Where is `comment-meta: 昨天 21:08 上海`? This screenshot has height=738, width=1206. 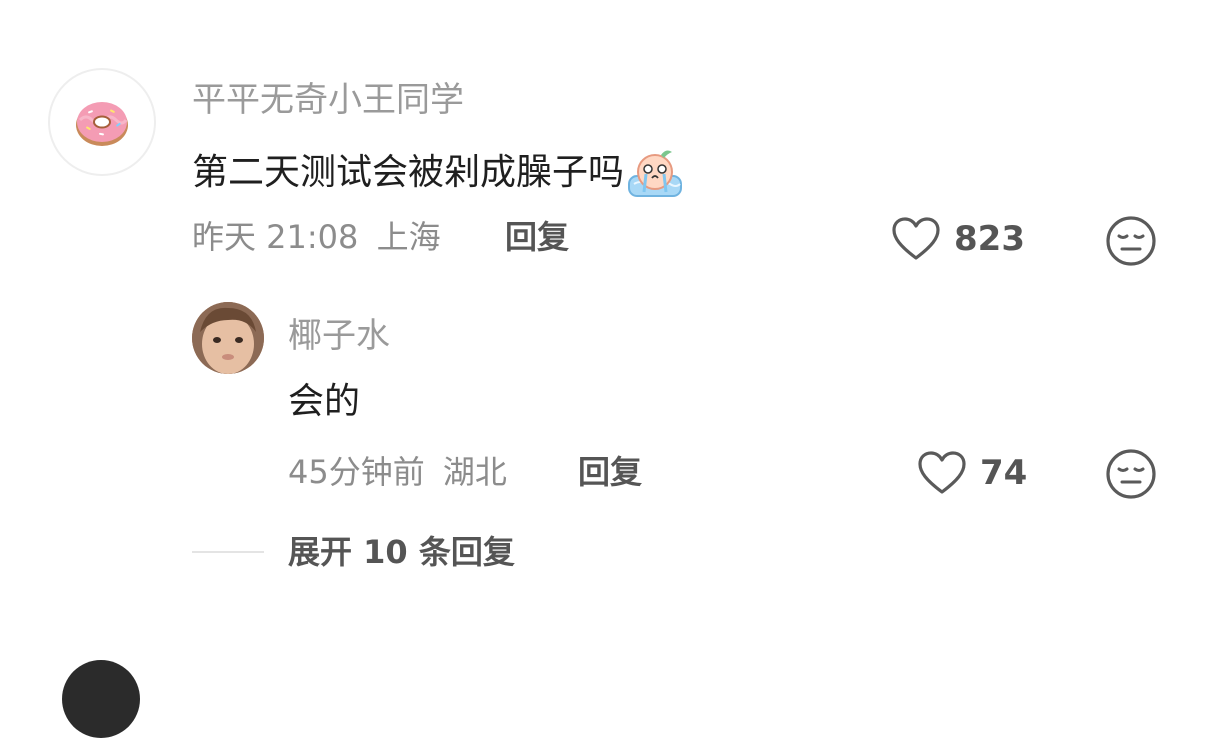 comment-meta: 昨天 21:08 上海 is located at coordinates (316, 237).